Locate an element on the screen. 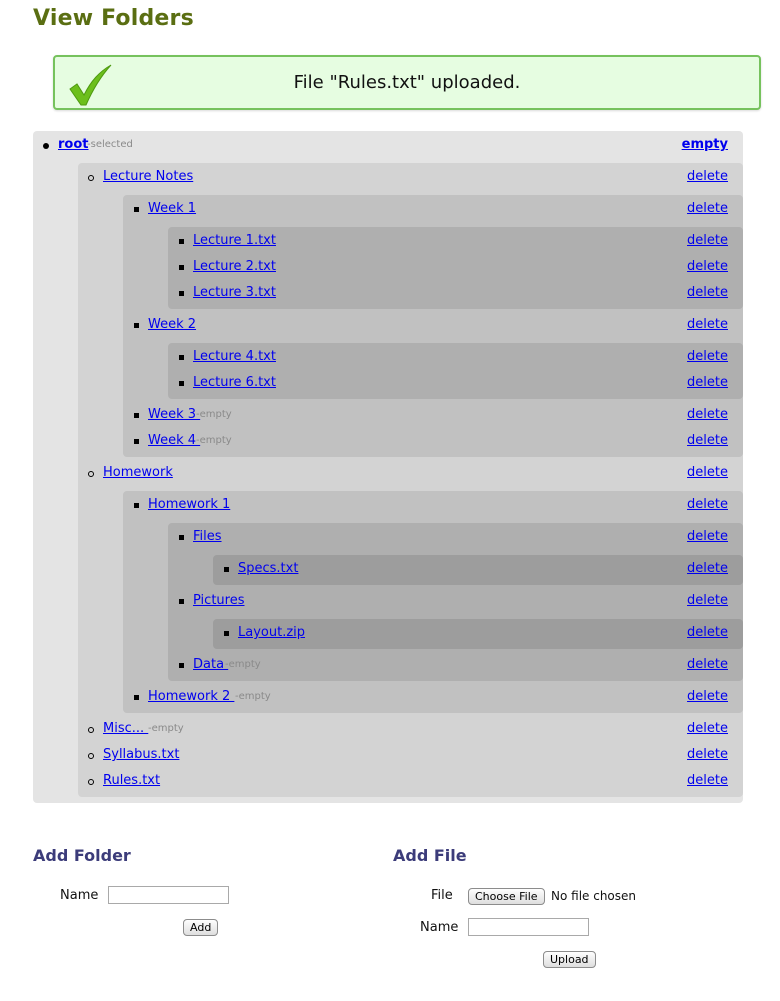 This screenshot has height=1001, width=780. tree-row: Rules.txt delete is located at coordinates (410, 782).